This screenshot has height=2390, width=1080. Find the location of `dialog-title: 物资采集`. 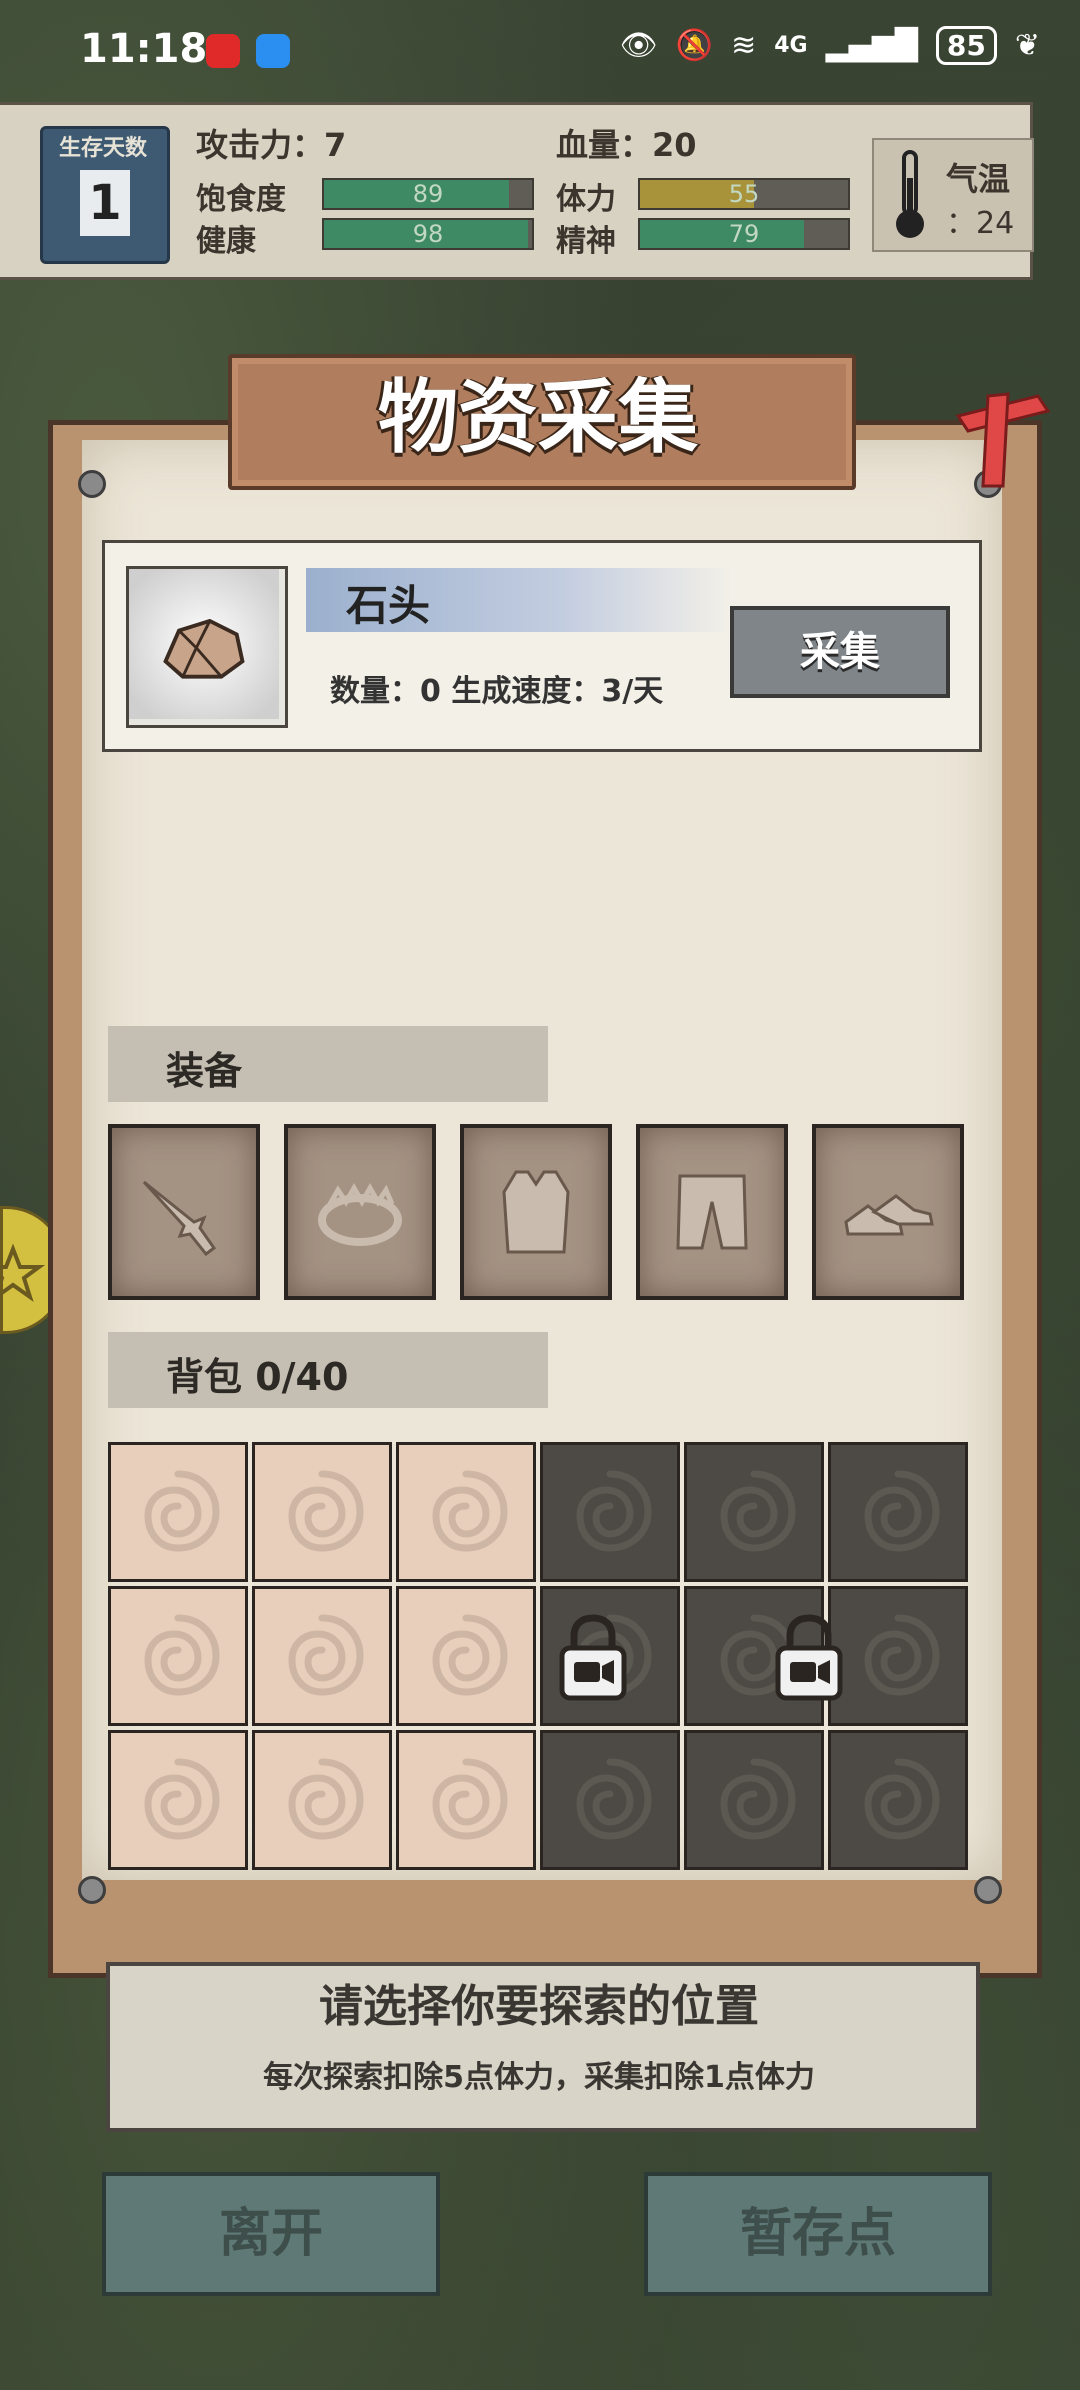

dialog-title: 物资采集 is located at coordinates (538, 417).